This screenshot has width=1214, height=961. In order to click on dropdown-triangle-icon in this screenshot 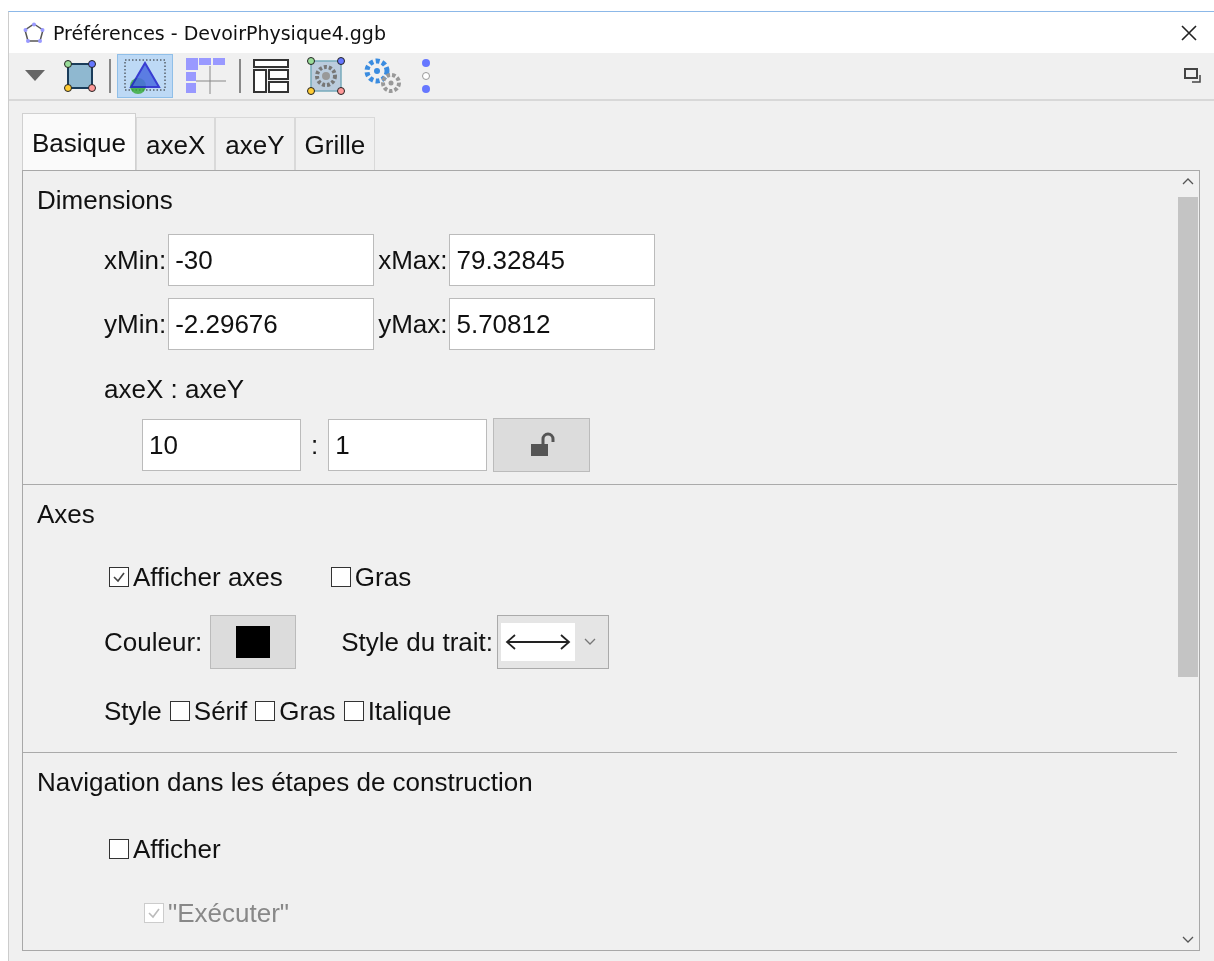, I will do `click(35, 76)`.